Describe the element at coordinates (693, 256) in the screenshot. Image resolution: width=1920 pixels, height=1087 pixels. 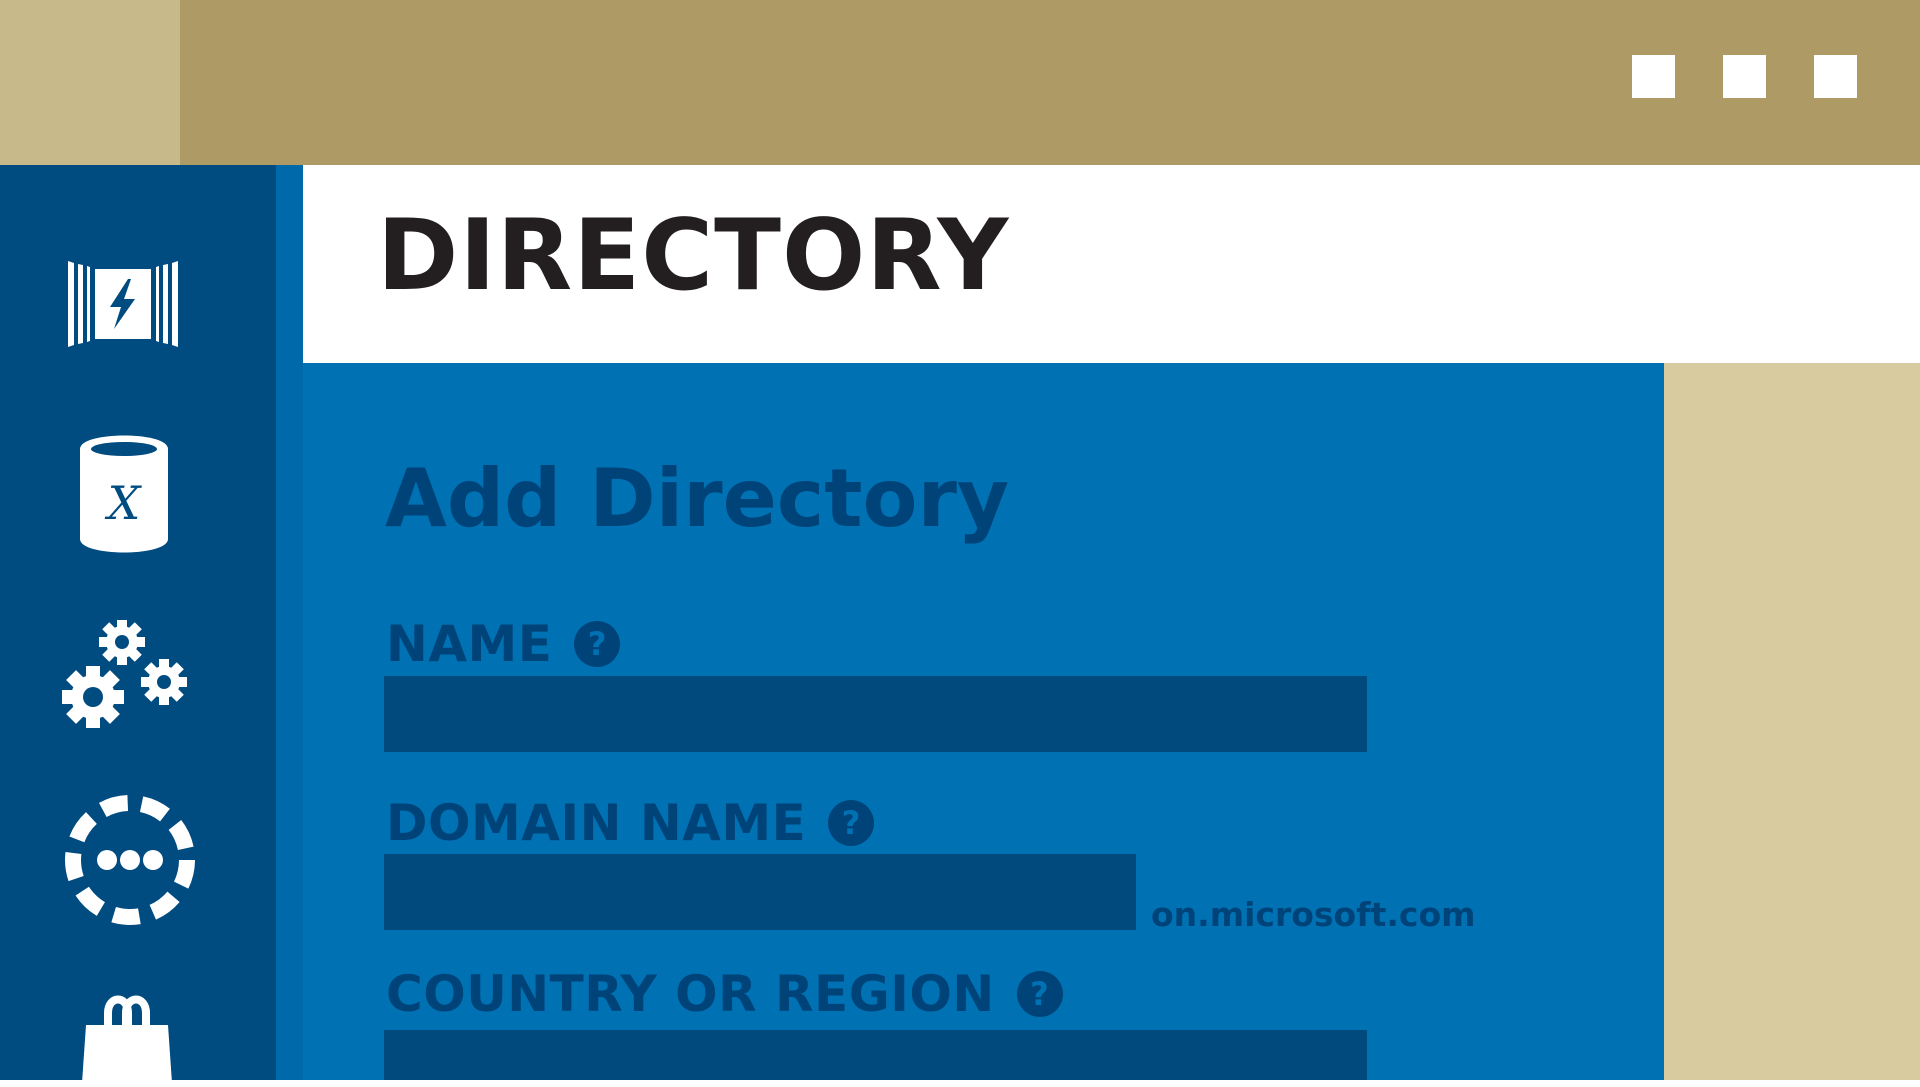
I see `page-title: DIRECTORY` at that location.